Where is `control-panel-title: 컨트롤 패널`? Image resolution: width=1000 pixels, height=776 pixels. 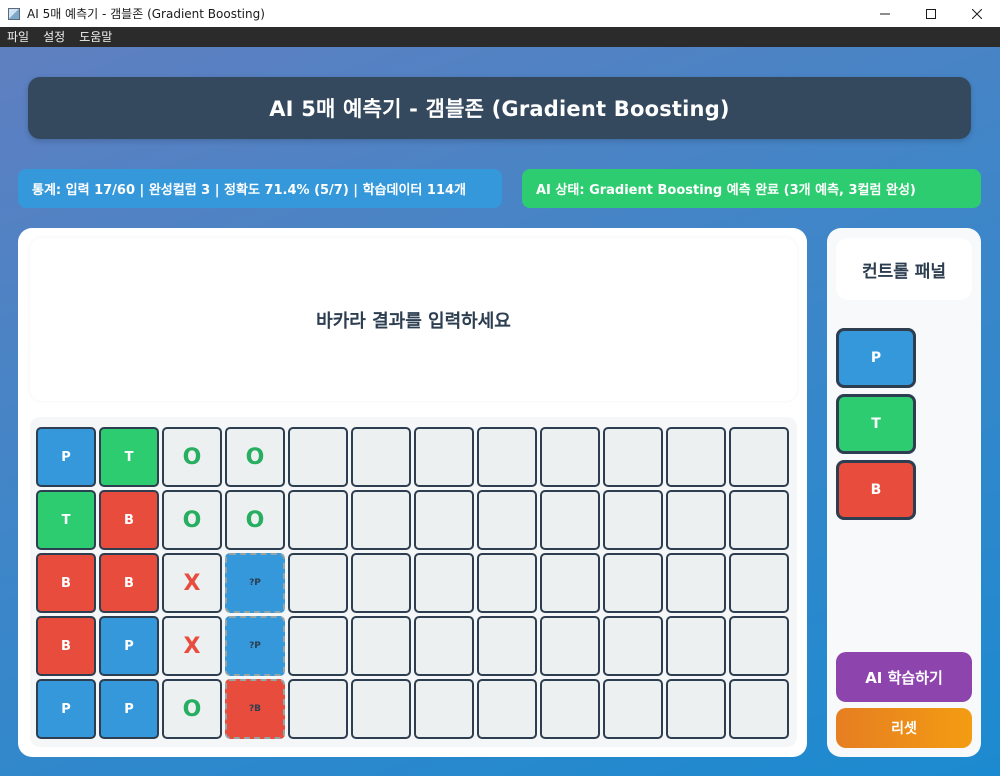 control-panel-title: 컨트롤 패널 is located at coordinates (904, 271).